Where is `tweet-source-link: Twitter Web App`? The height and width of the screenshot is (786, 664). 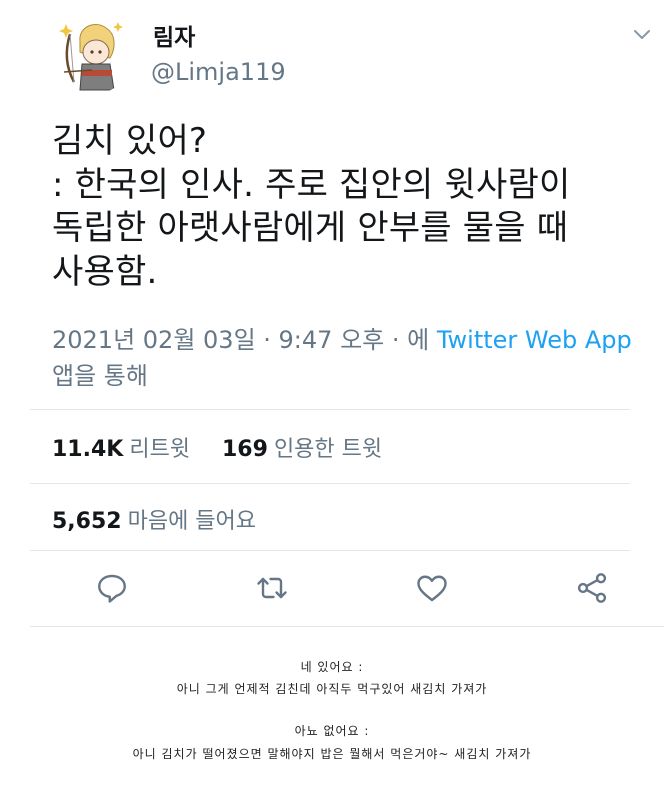 tweet-source-link: Twitter Web App is located at coordinates (534, 340).